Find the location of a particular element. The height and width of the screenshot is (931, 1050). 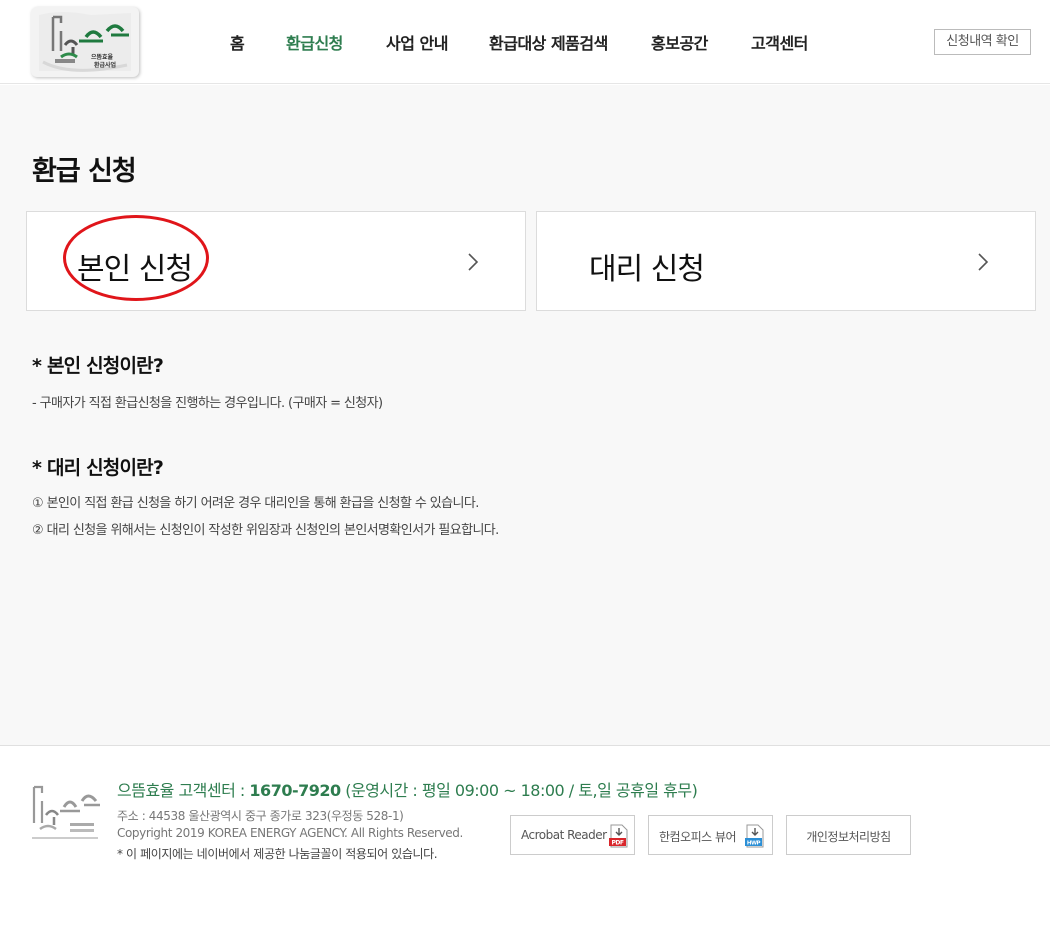

hancom-viewer-button: 한컴오피스 뷰어 HWP is located at coordinates (710, 835).